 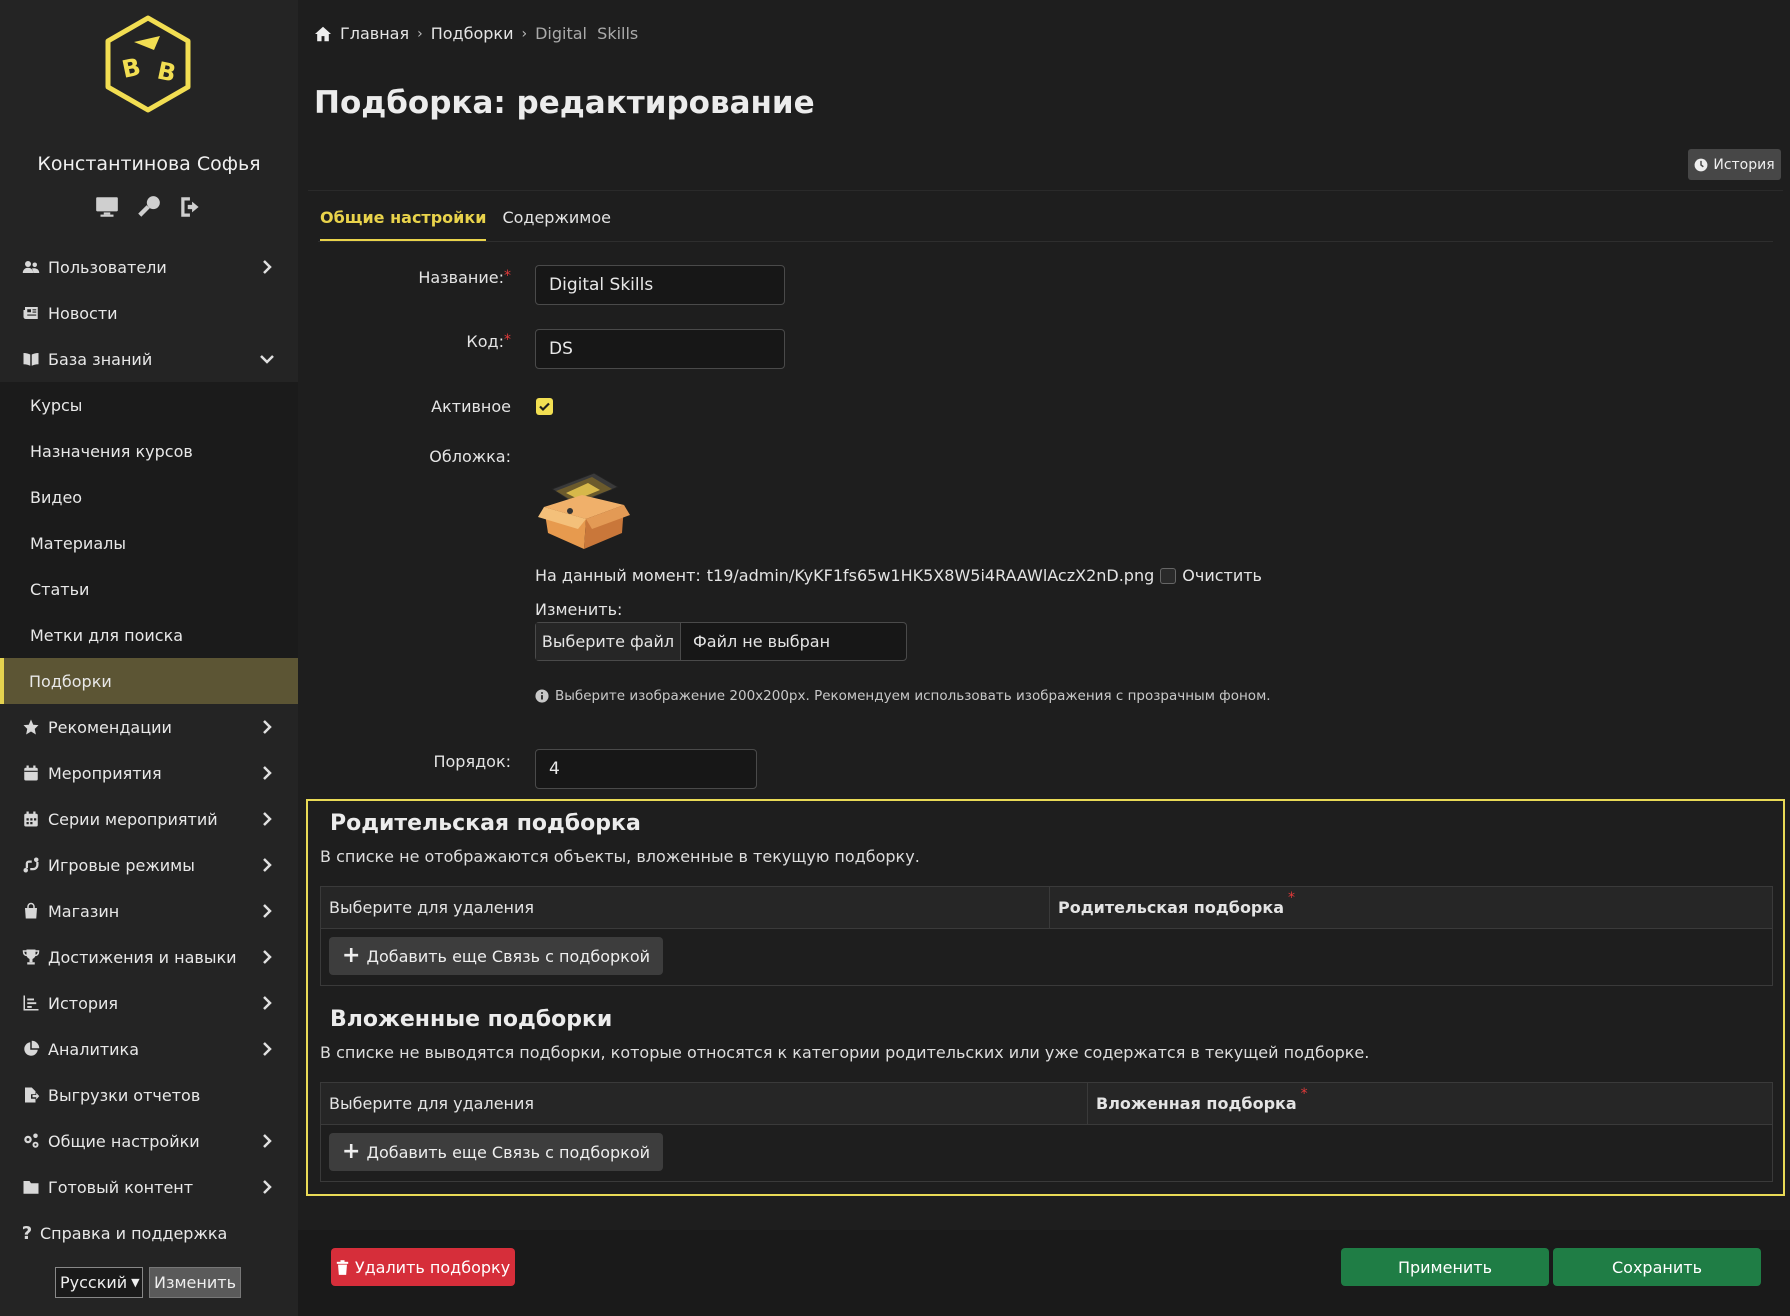 I want to click on page-title: Подборка: редактирование, so click(x=564, y=103).